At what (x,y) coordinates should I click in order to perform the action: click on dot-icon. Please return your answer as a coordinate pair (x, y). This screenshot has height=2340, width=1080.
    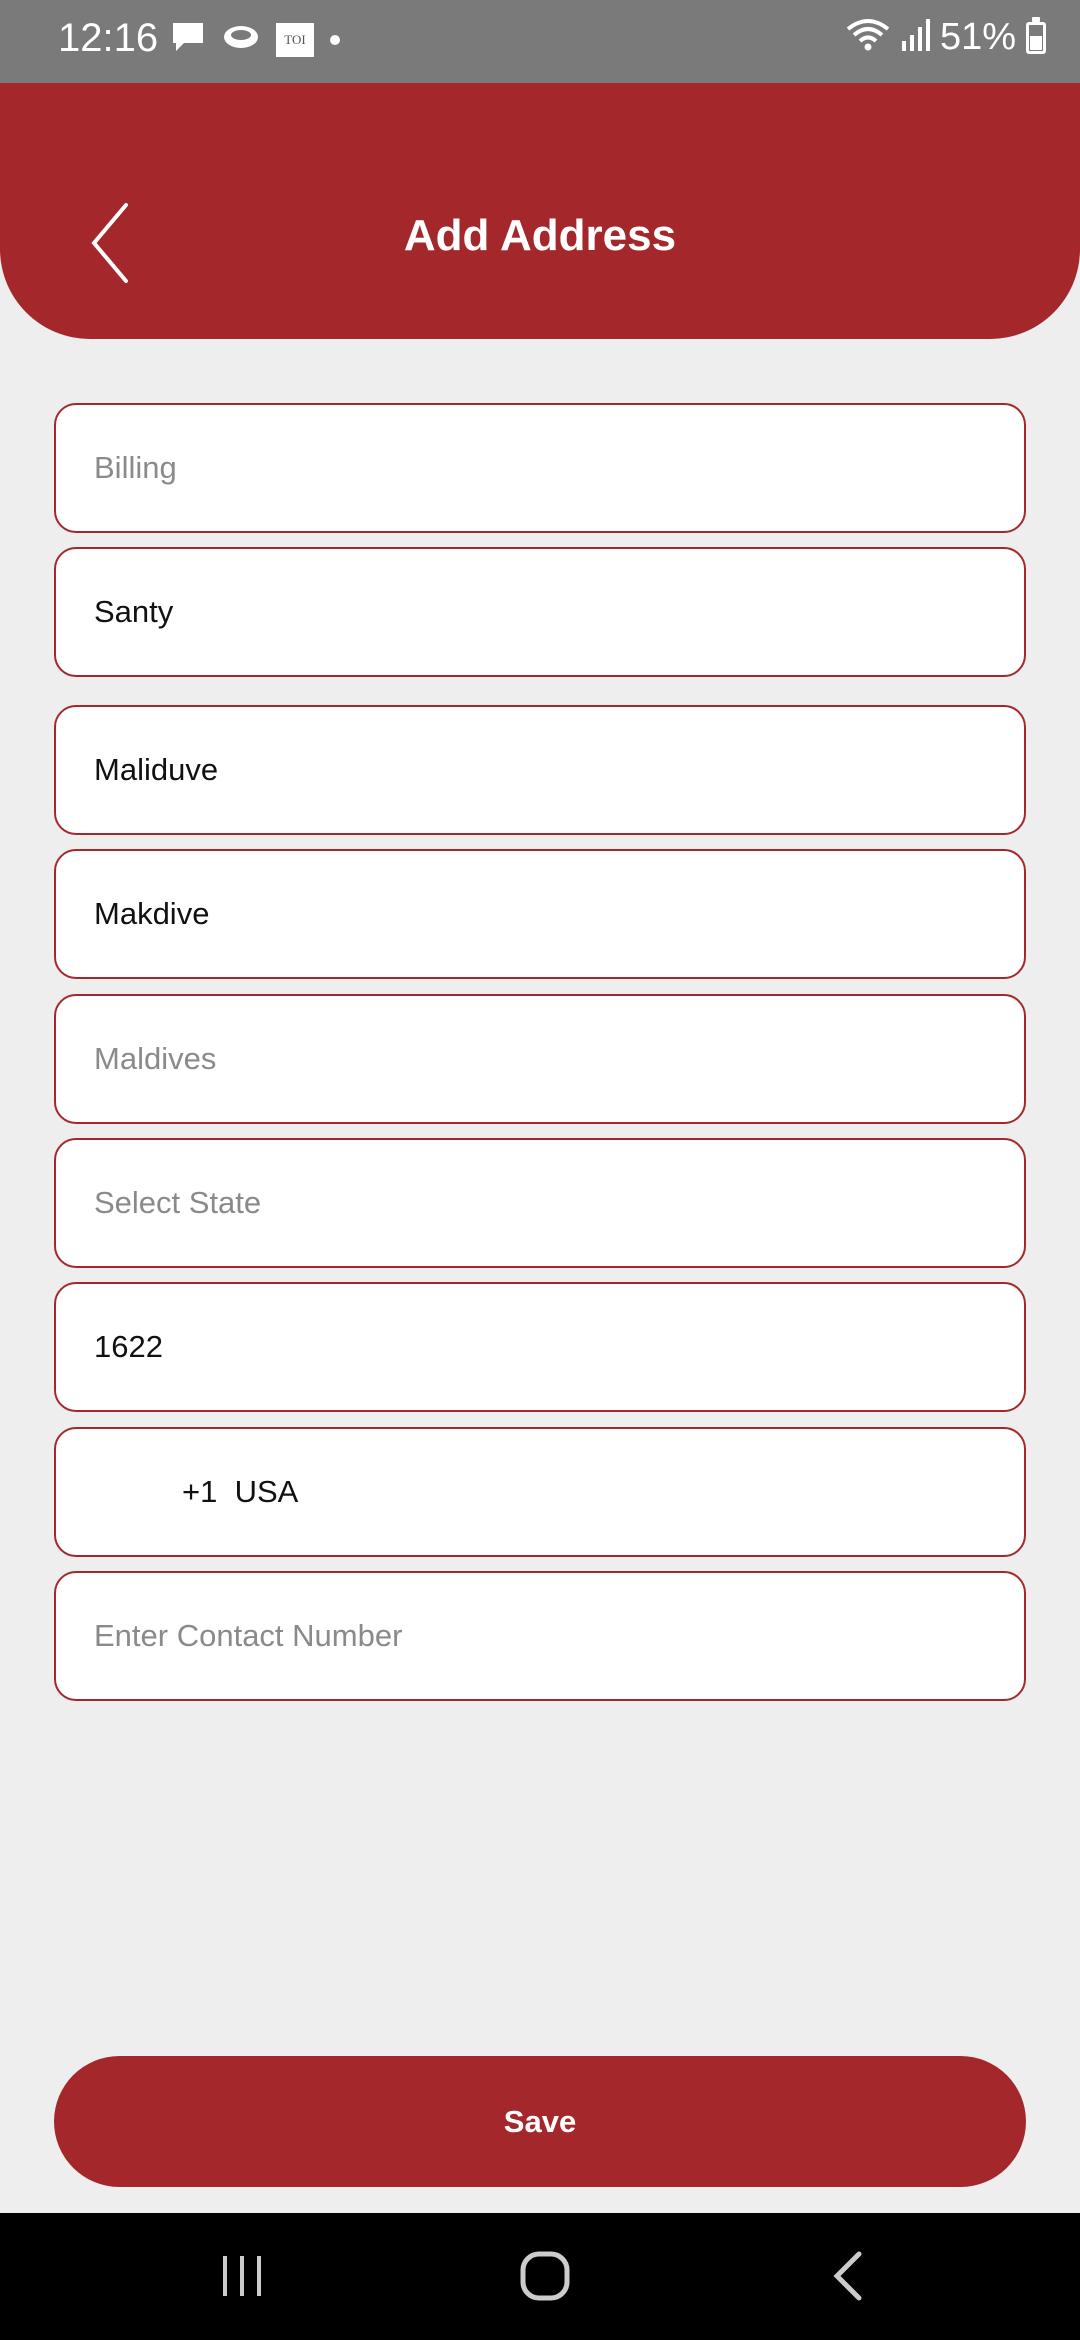
    Looking at the image, I should click on (335, 39).